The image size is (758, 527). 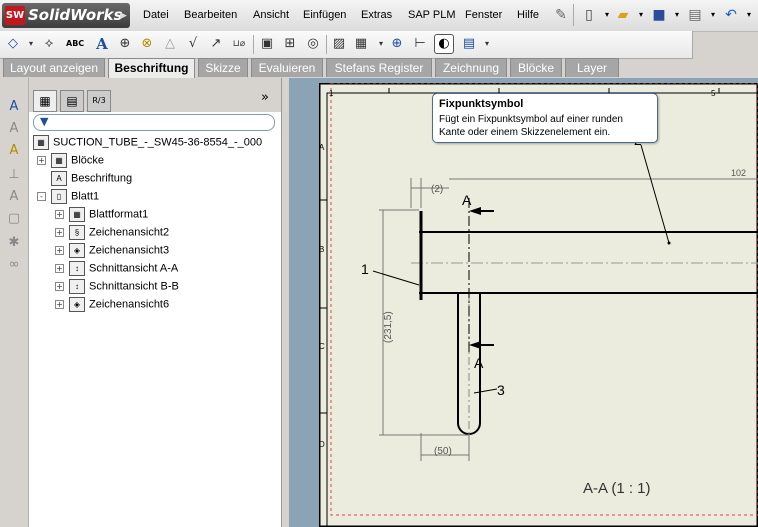 What do you see at coordinates (589, 15) in the screenshot?
I see `new-document-icon: ▯` at bounding box center [589, 15].